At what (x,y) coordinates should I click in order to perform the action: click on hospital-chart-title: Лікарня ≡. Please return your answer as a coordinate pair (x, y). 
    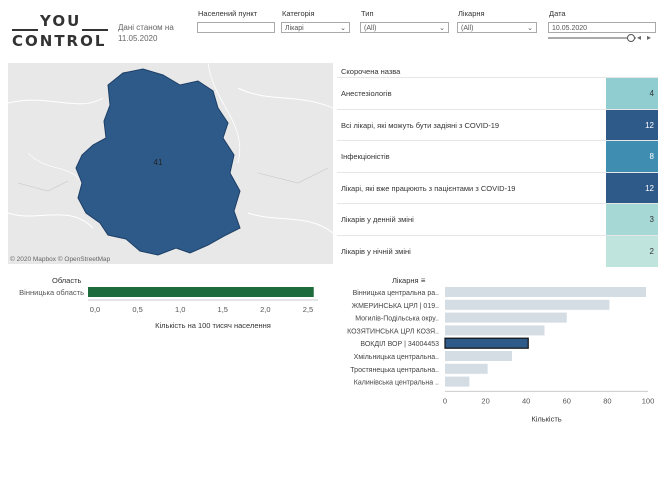
    Looking at the image, I should click on (408, 280).